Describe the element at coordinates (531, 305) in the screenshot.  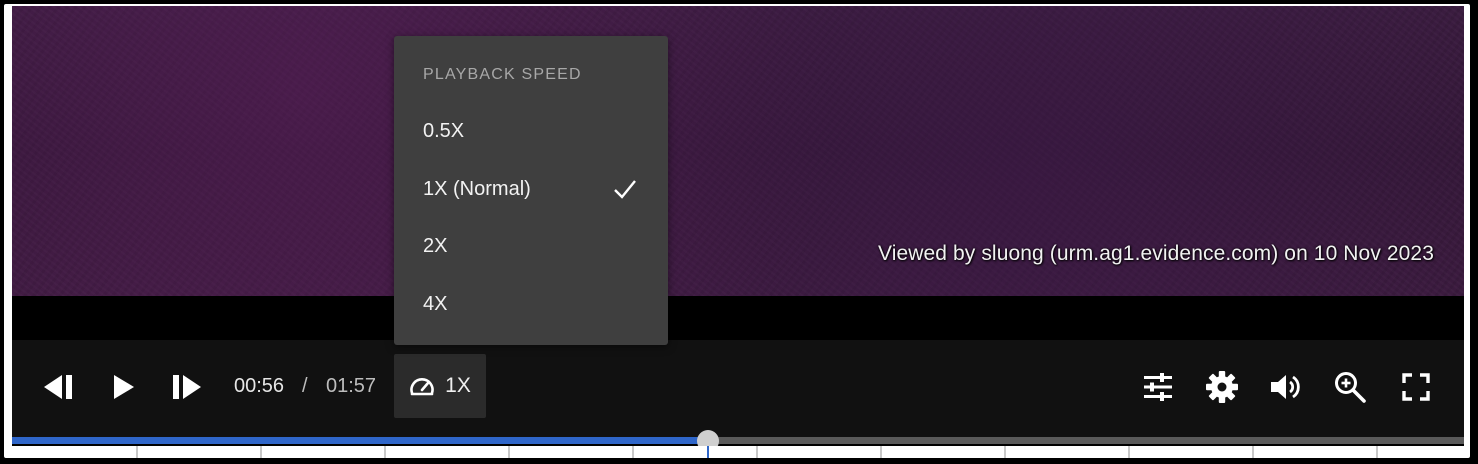
I see `speed-option-4x: 4X` at that location.